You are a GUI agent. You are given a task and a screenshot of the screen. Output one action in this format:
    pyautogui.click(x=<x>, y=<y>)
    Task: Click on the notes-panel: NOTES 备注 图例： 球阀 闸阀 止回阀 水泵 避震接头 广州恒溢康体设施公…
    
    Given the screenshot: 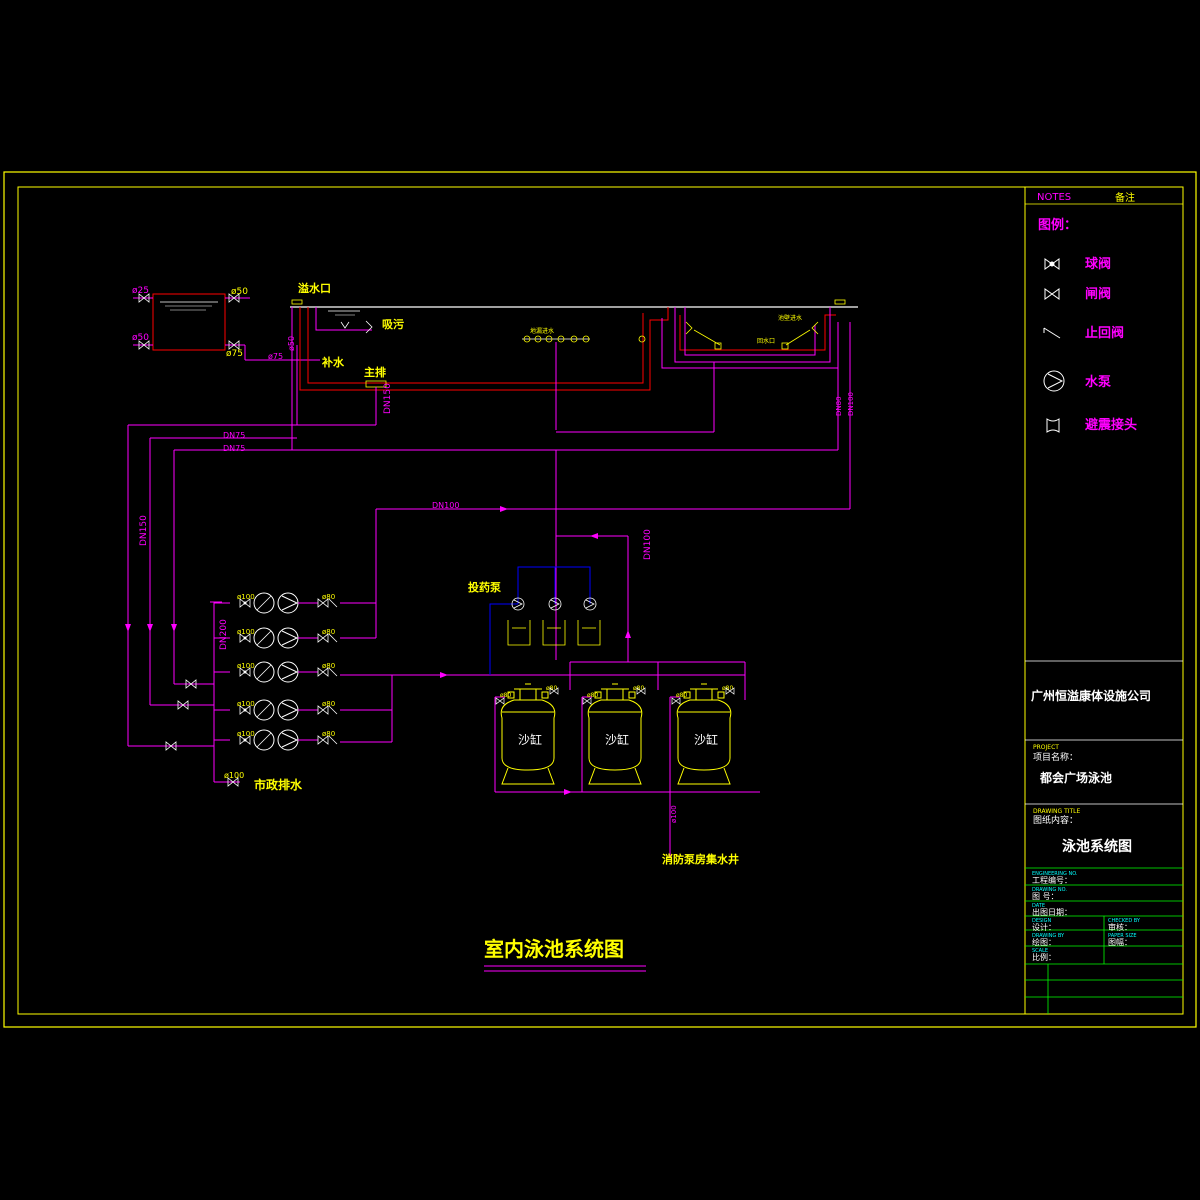 What is the action you would take?
    pyautogui.click(x=1103, y=600)
    